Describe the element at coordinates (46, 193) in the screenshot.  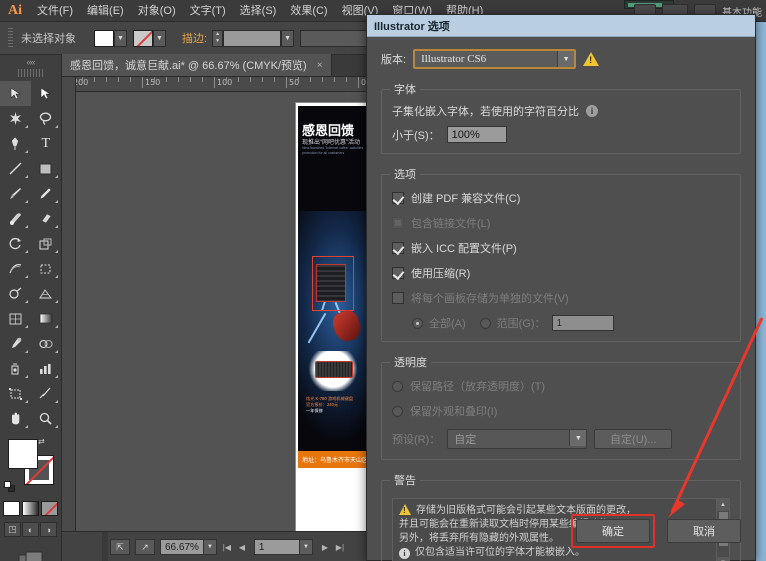
I see `pencil-tool` at that location.